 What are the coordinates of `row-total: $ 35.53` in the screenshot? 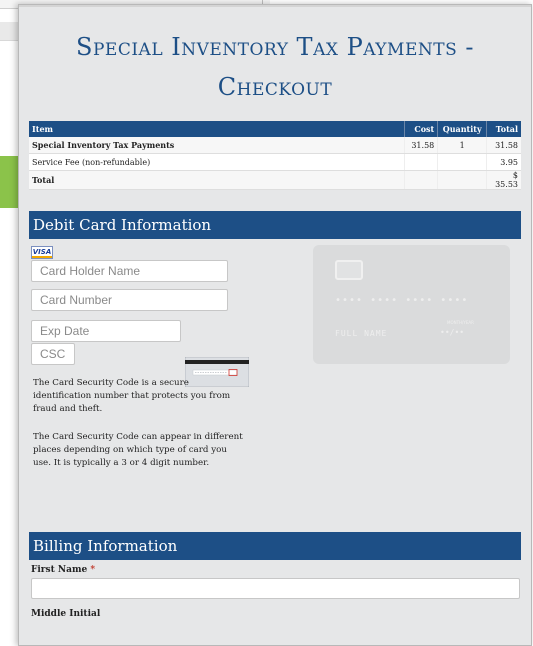 It's located at (503, 180).